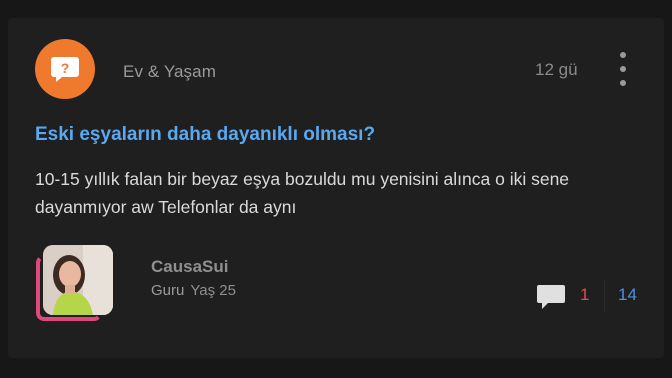 This screenshot has width=672, height=378. What do you see at coordinates (345, 69) in the screenshot?
I see `post-header: ? Ev & Yaşam 12 gü` at bounding box center [345, 69].